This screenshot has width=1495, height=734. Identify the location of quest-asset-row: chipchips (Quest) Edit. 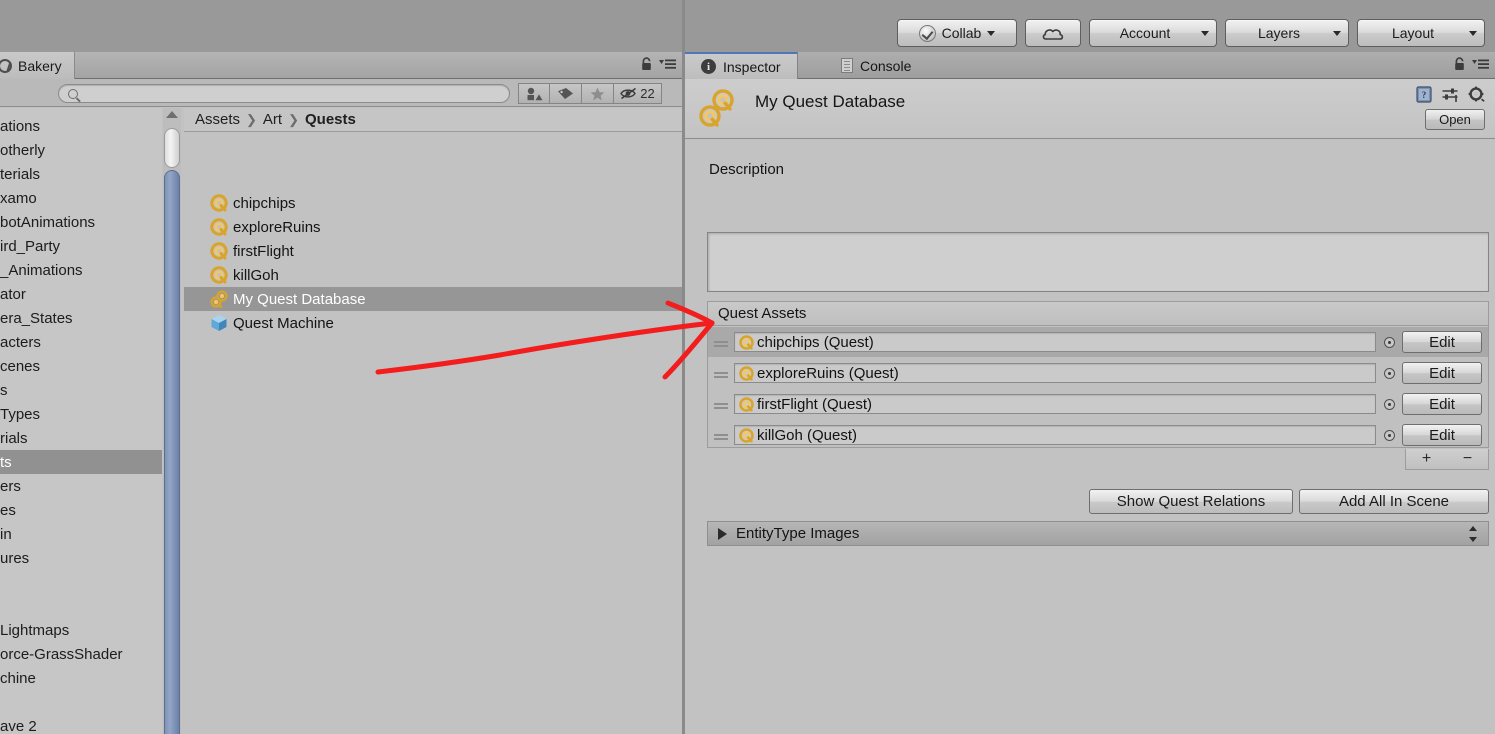
(1098, 342).